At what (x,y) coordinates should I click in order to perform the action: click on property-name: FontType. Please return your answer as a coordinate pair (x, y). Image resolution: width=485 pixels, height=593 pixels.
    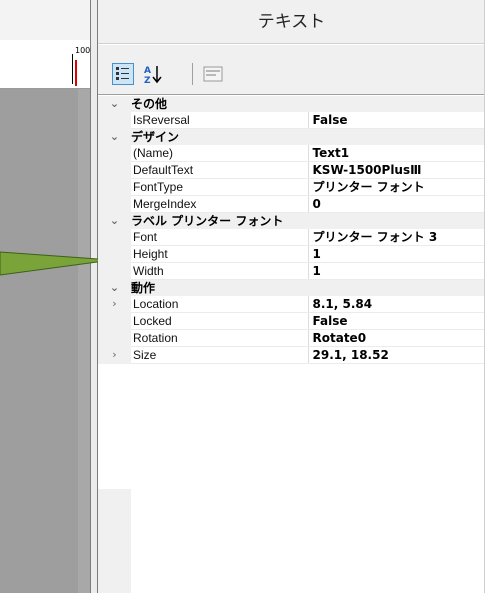
    Looking at the image, I should click on (220, 187).